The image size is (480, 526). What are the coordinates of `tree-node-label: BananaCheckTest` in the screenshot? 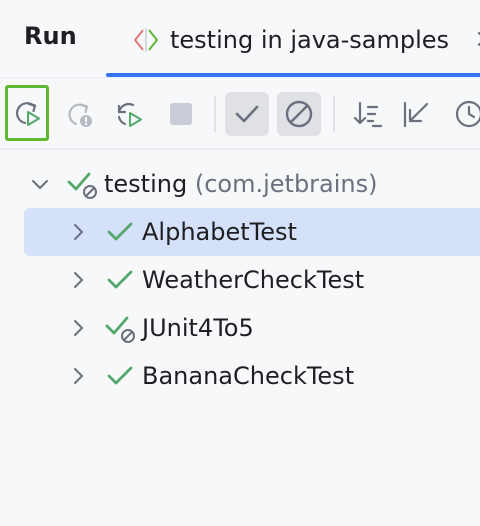 It's located at (248, 376).